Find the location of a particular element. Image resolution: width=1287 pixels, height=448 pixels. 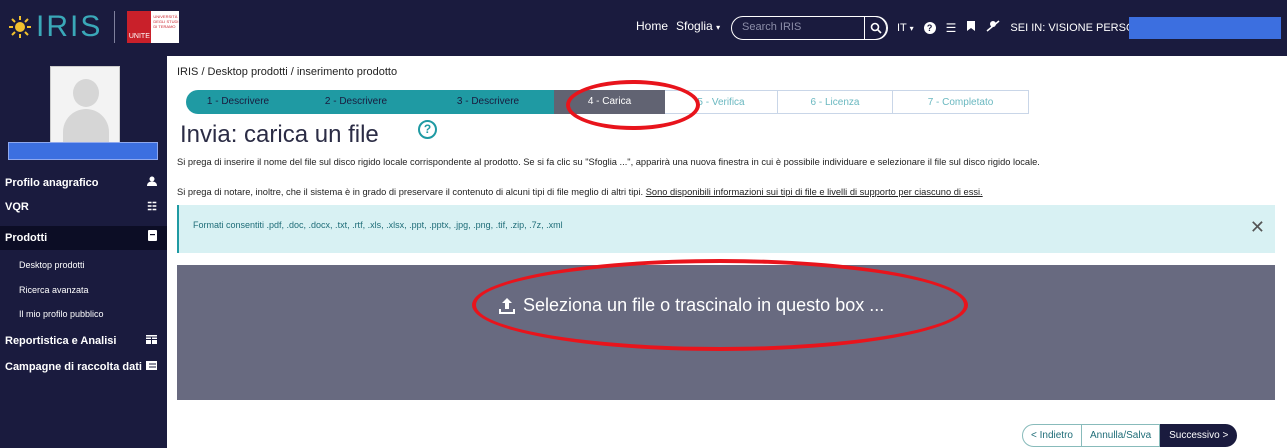

user-name-field is located at coordinates (83, 151).